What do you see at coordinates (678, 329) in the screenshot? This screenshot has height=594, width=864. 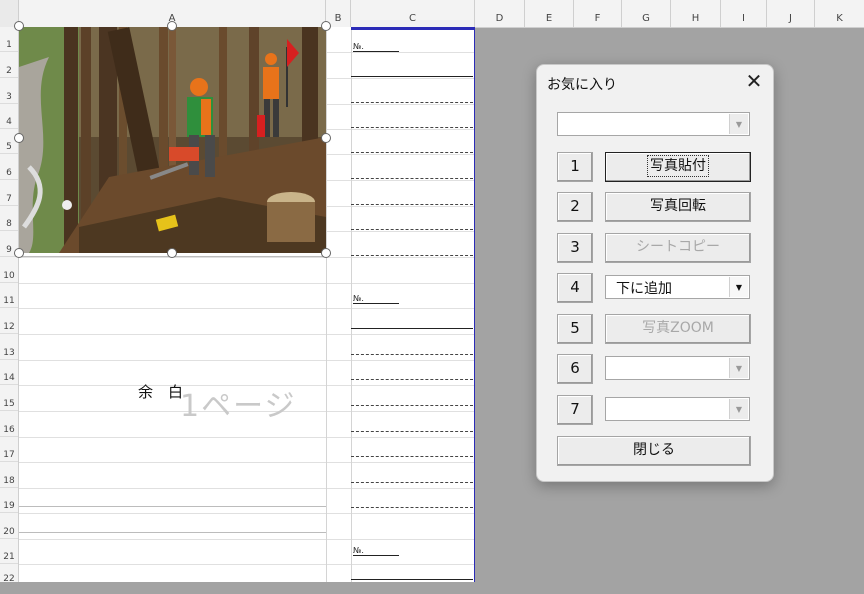 I see `photo-zoom-button: 写真ZOOM` at bounding box center [678, 329].